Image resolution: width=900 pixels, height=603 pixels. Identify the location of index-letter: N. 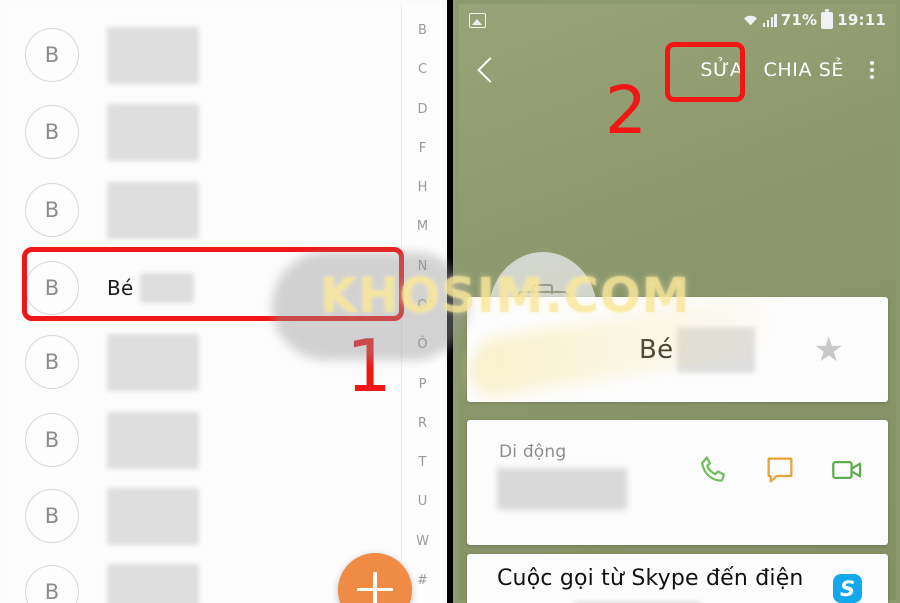
(423, 266).